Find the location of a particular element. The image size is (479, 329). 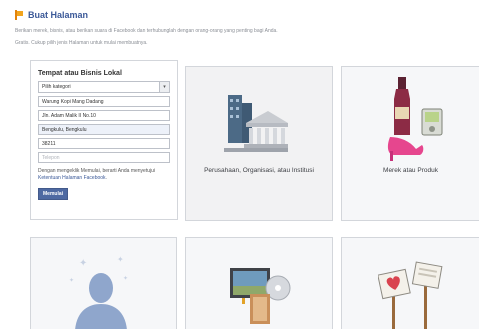

page-title: Buat Halaman is located at coordinates (58, 15).